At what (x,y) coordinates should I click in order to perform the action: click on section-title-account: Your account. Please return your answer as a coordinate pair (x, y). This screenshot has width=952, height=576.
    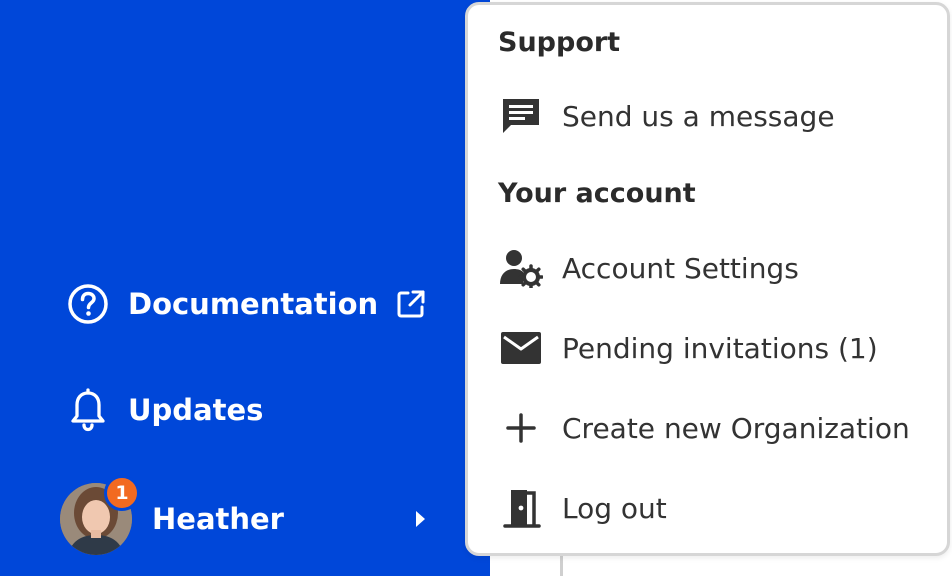
    Looking at the image, I should click on (597, 193).